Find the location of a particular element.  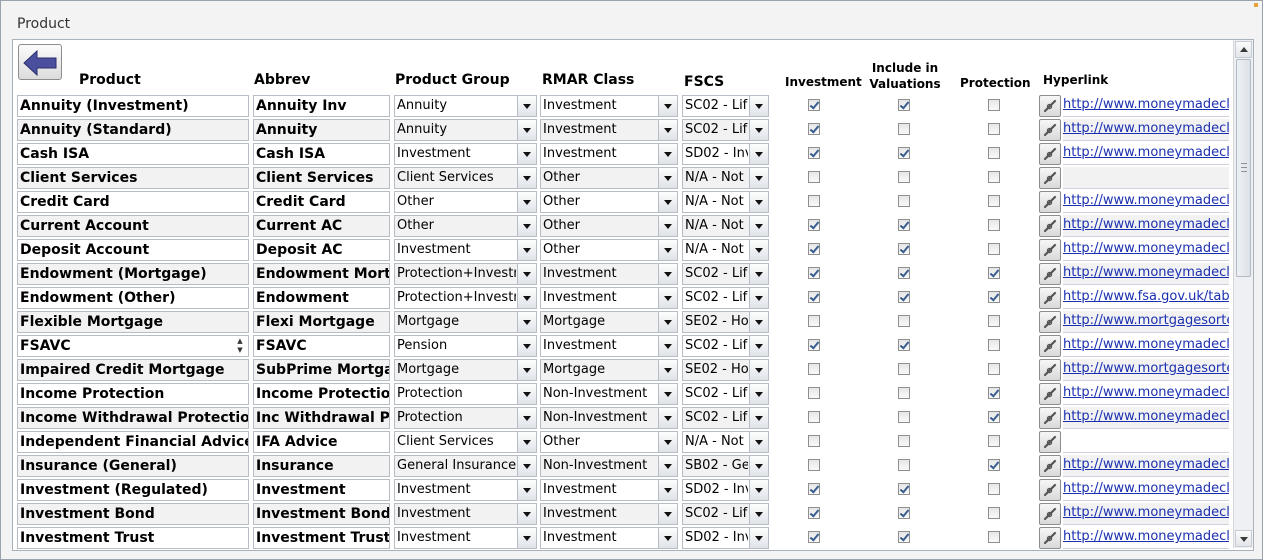

abbrev-field: Investment Trust is located at coordinates (321, 538).